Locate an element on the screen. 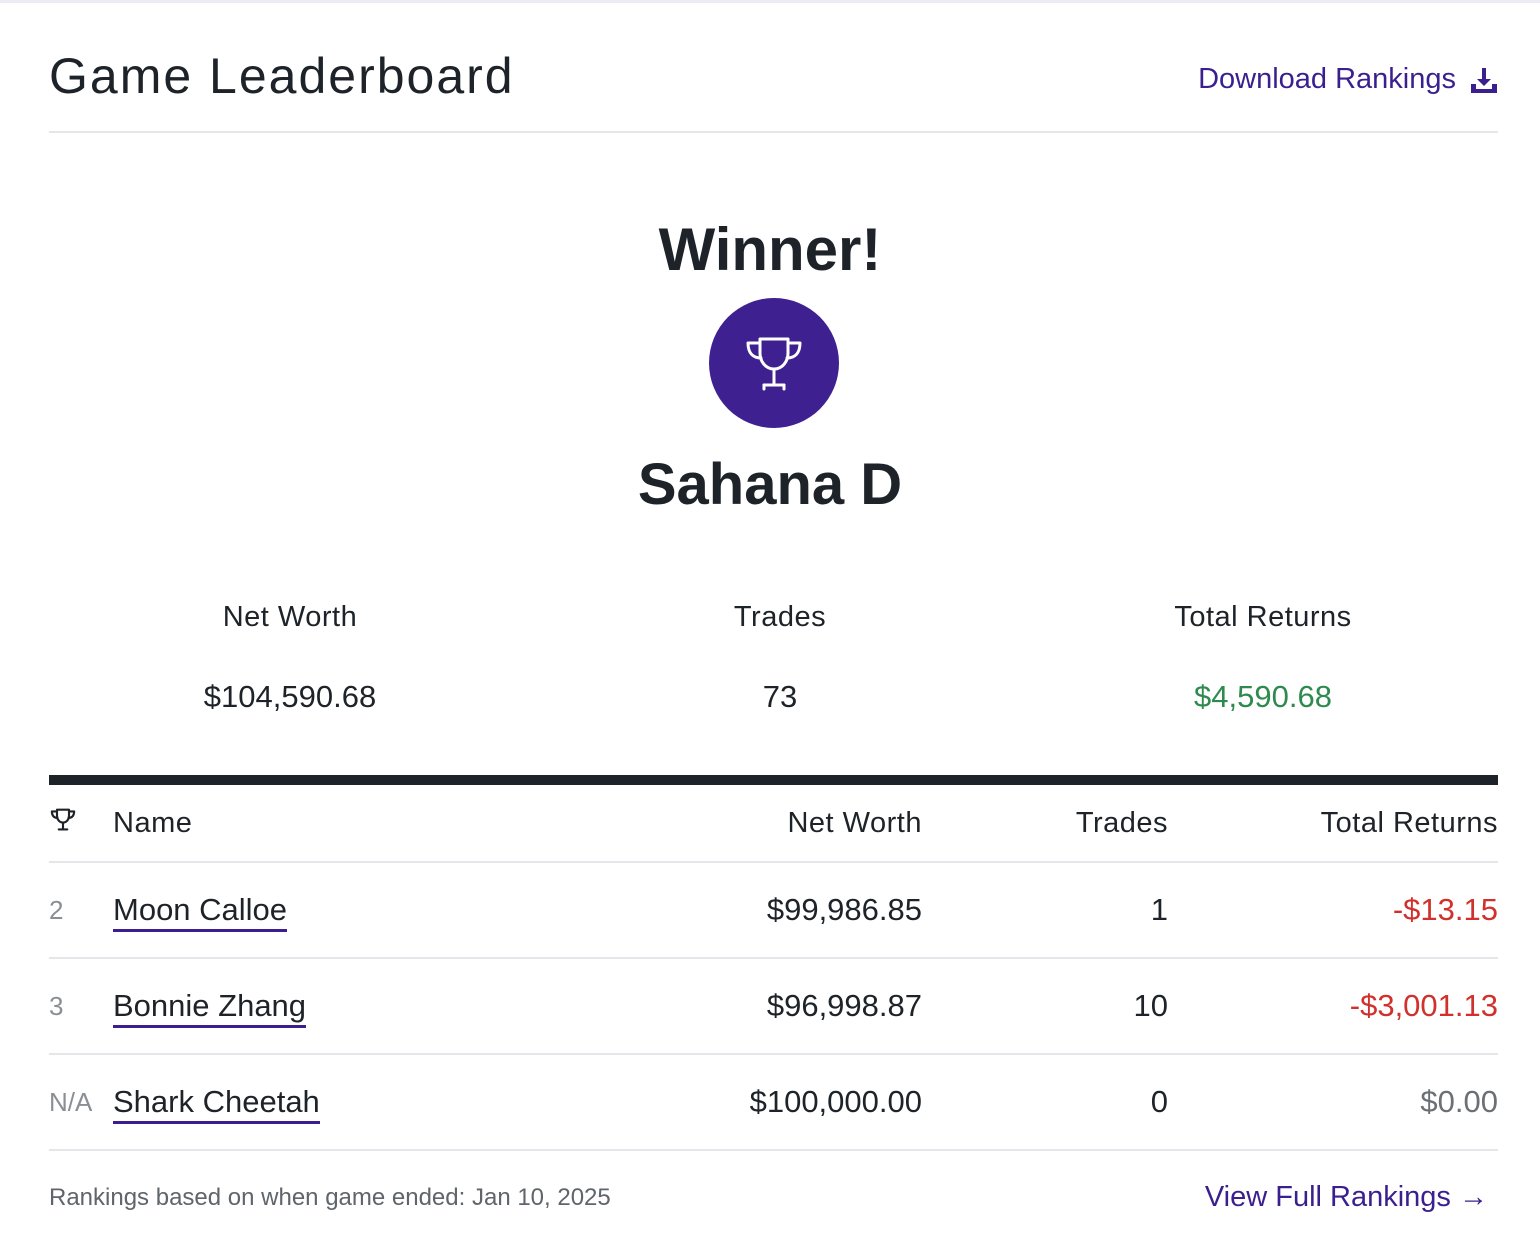 Image resolution: width=1540 pixels, height=1260 pixels. download-rankings-button: Download Rankings is located at coordinates (1348, 79).